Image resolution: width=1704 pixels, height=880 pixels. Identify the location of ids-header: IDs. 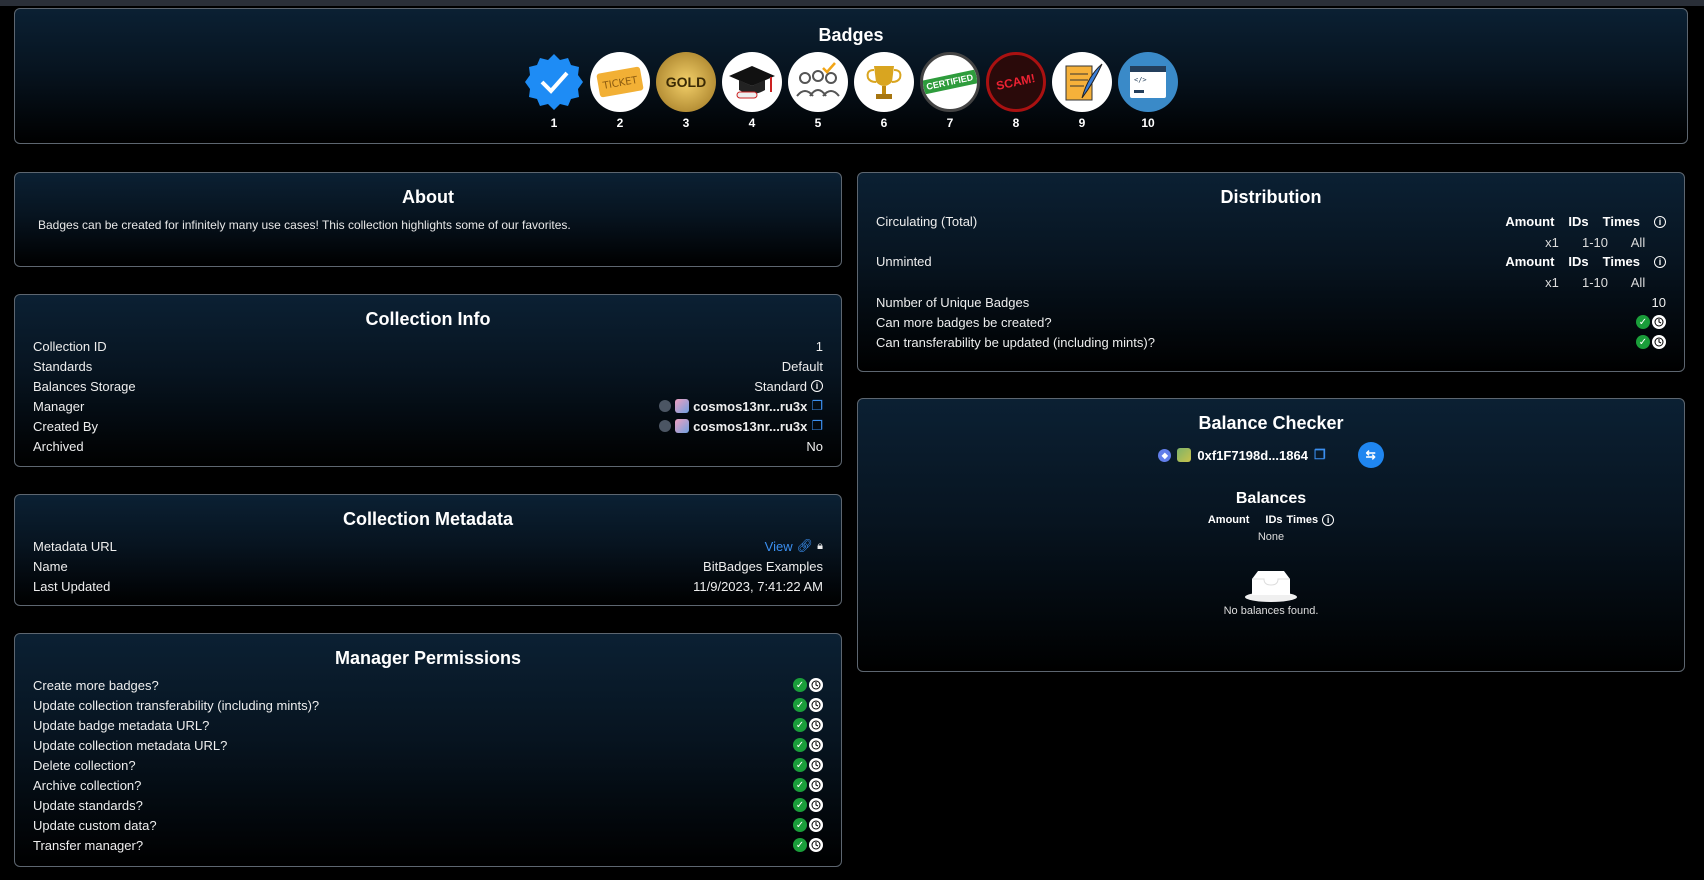
(1578, 261).